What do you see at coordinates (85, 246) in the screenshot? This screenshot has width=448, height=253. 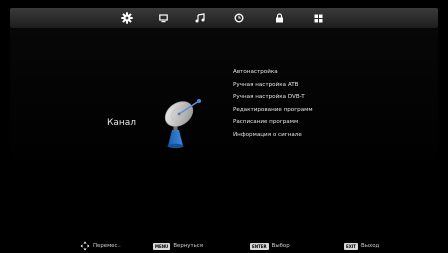 I see `dpad-arrows-icon` at bounding box center [85, 246].